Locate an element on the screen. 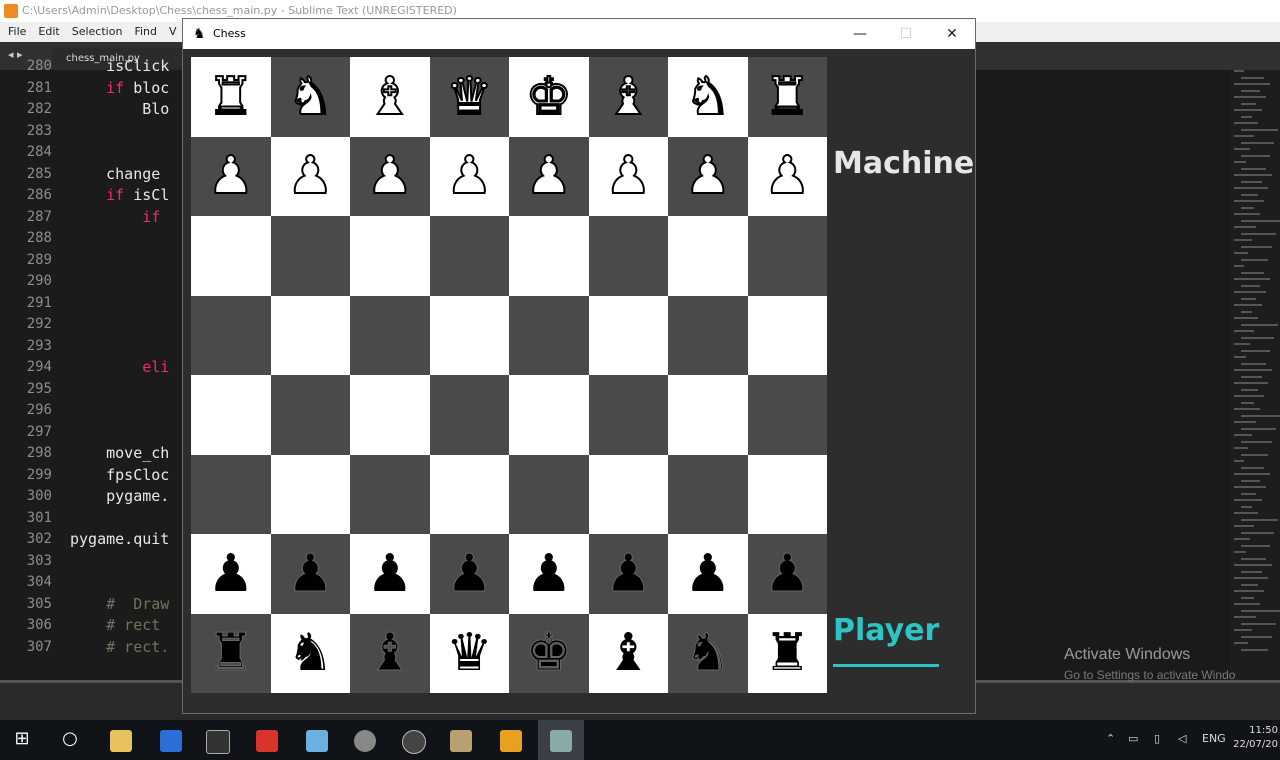  board-square: ♚ is located at coordinates (549, 97).